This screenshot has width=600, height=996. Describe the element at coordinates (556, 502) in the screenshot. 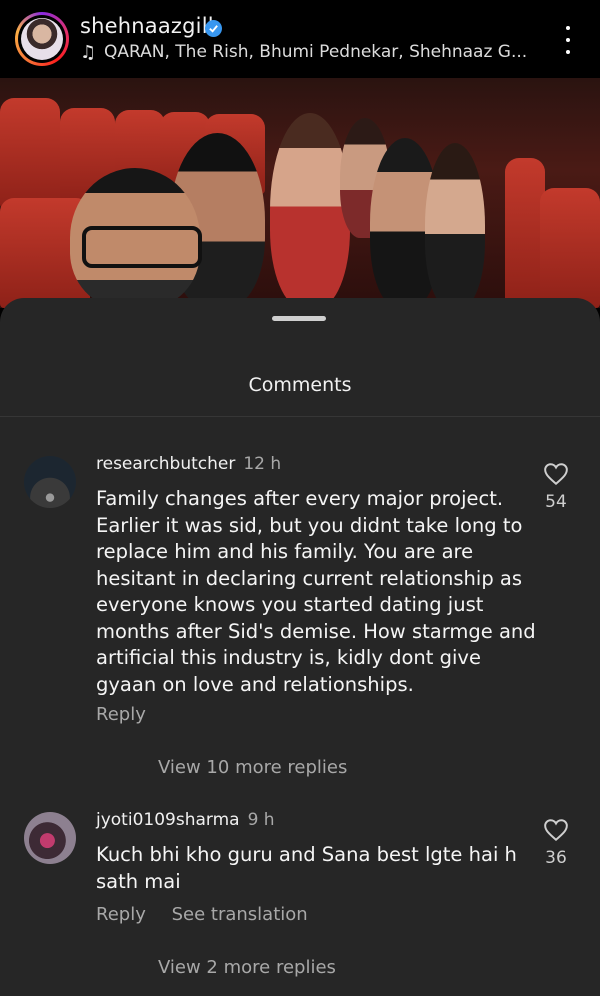

I see `like-count: 54` at that location.